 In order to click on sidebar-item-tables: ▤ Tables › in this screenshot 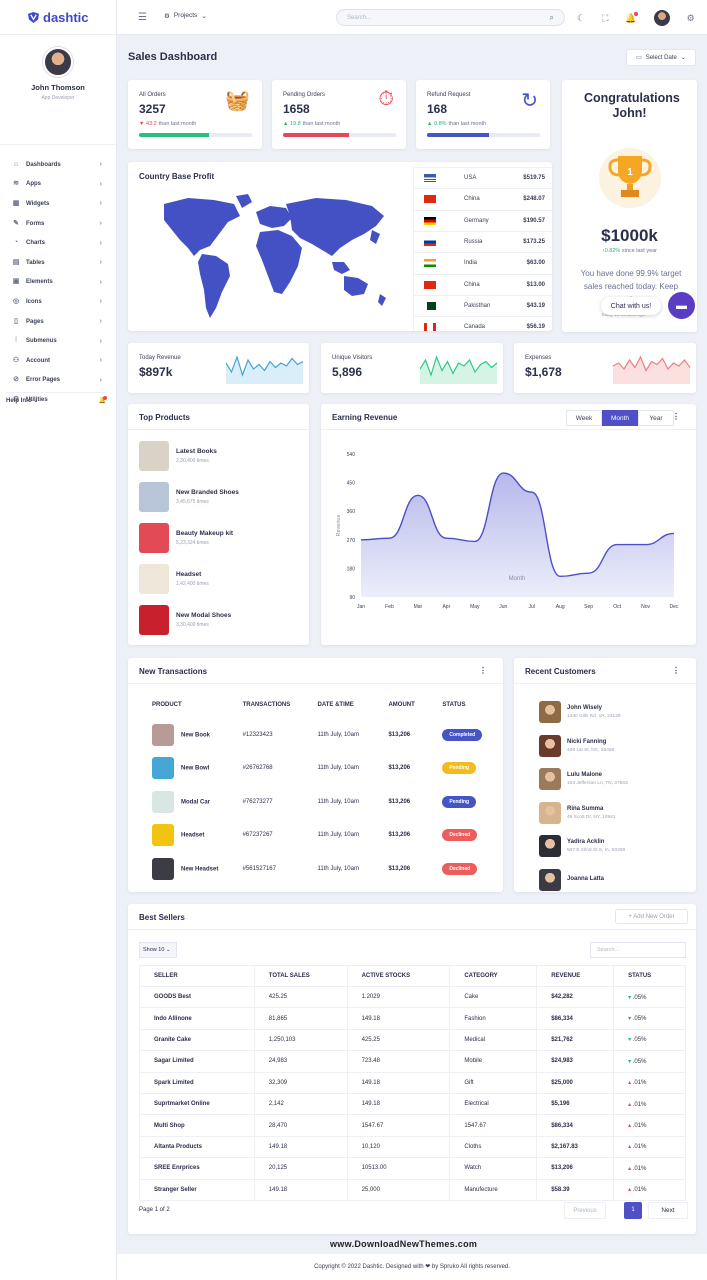, I will do `click(58, 263)`.